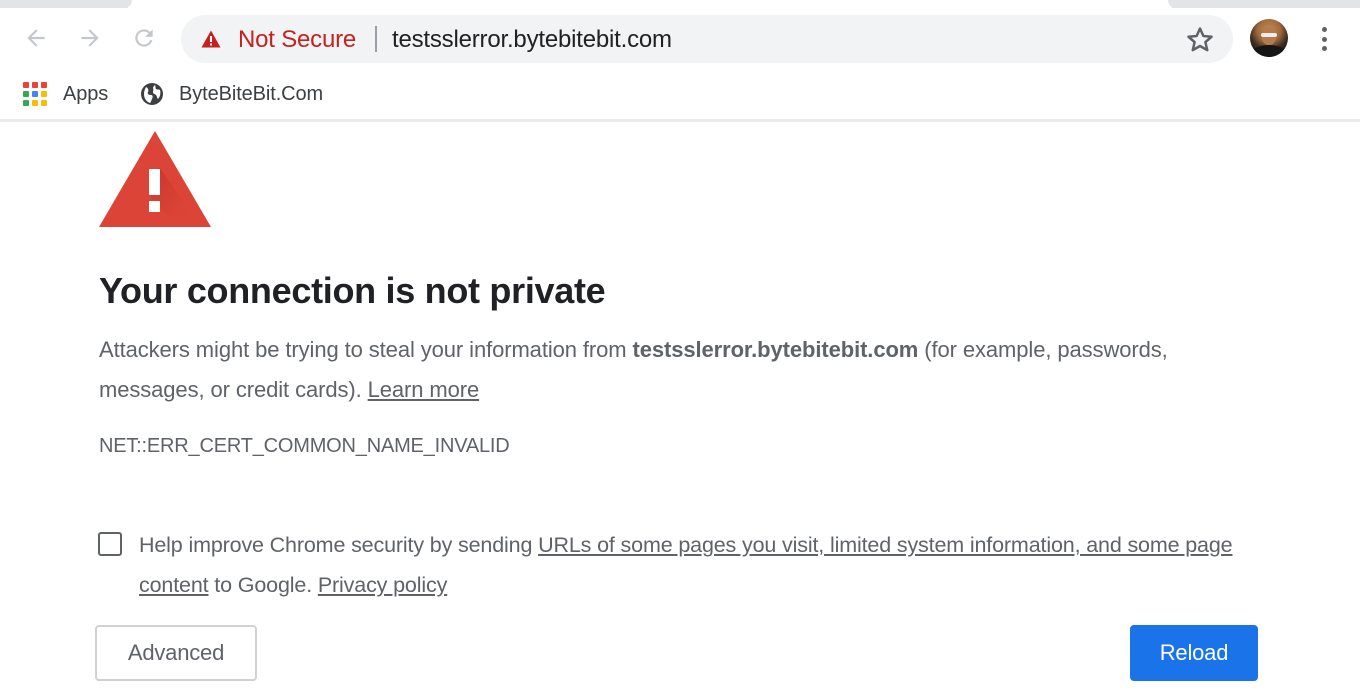  What do you see at coordinates (152, 94) in the screenshot?
I see `globe-icon` at bounding box center [152, 94].